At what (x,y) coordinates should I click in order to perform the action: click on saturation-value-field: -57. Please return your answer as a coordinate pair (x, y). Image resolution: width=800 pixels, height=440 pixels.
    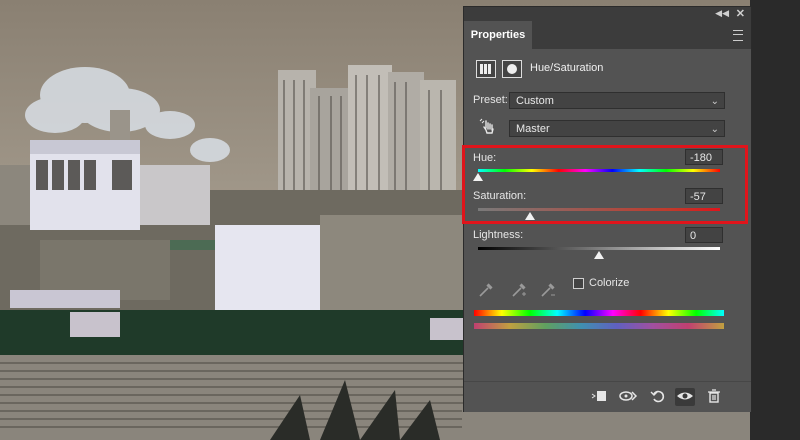
    Looking at the image, I should click on (704, 196).